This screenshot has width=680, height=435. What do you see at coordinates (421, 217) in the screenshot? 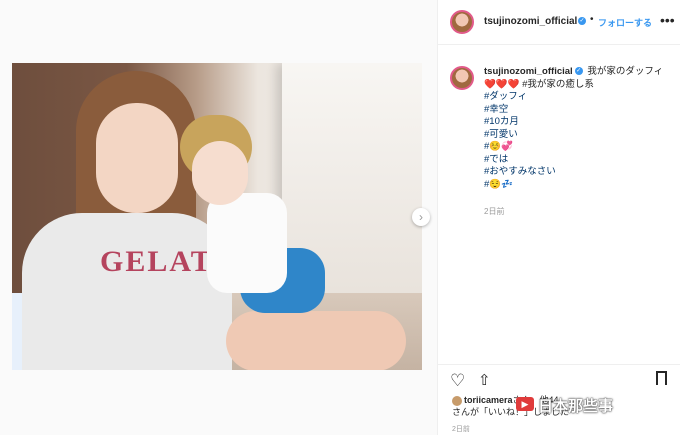
I see `next-photo-button: ›` at bounding box center [421, 217].